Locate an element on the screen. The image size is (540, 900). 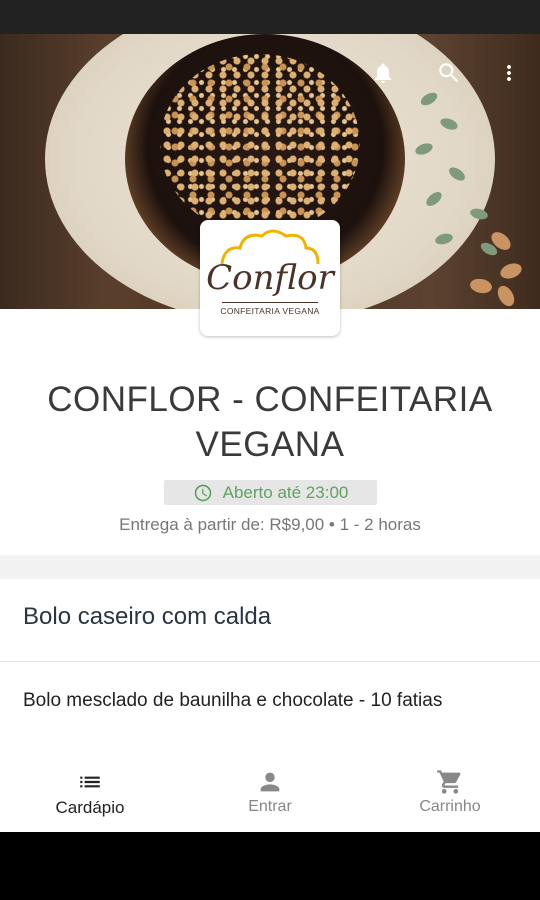
open-status-badge: Aberto até 23:00 is located at coordinates (270, 492).